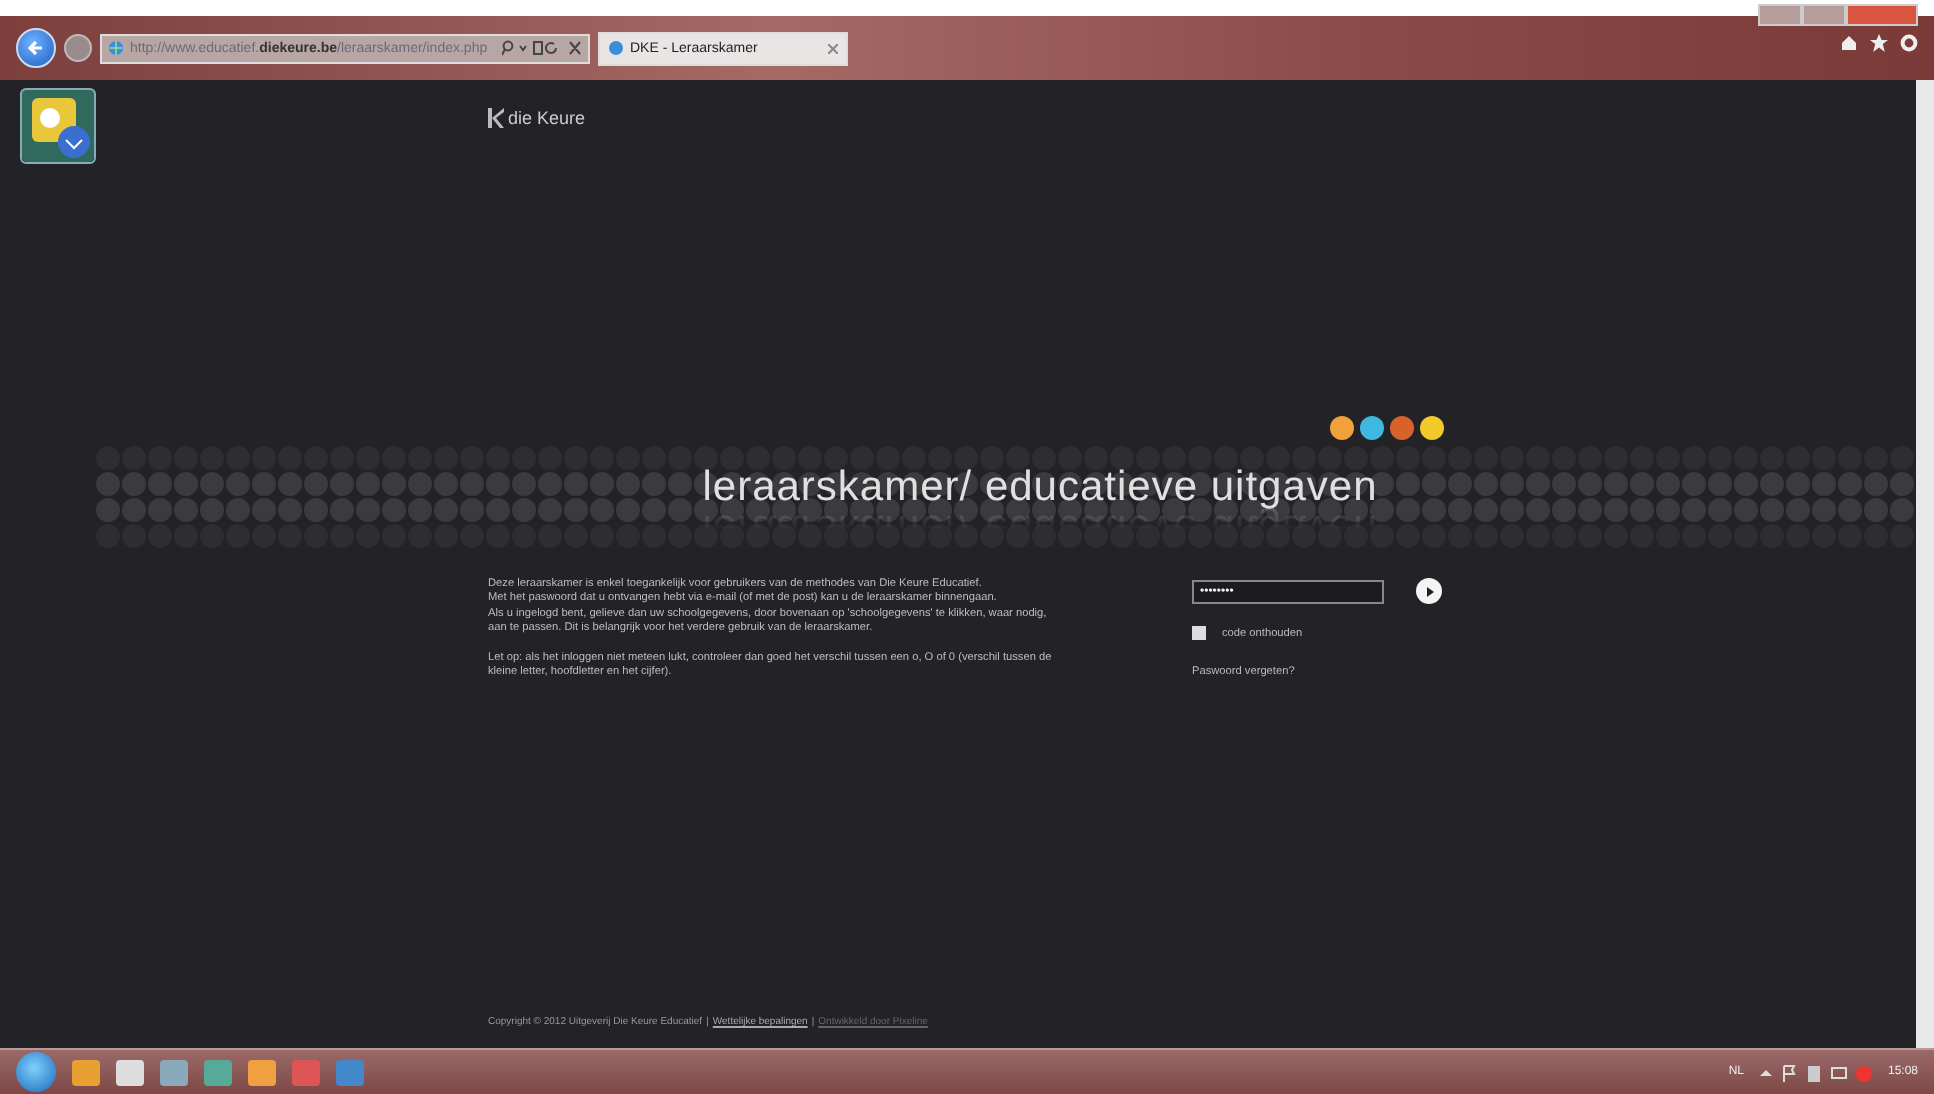 The height and width of the screenshot is (1094, 1934). Describe the element at coordinates (496, 118) in the screenshot. I see `logo-icon` at that location.